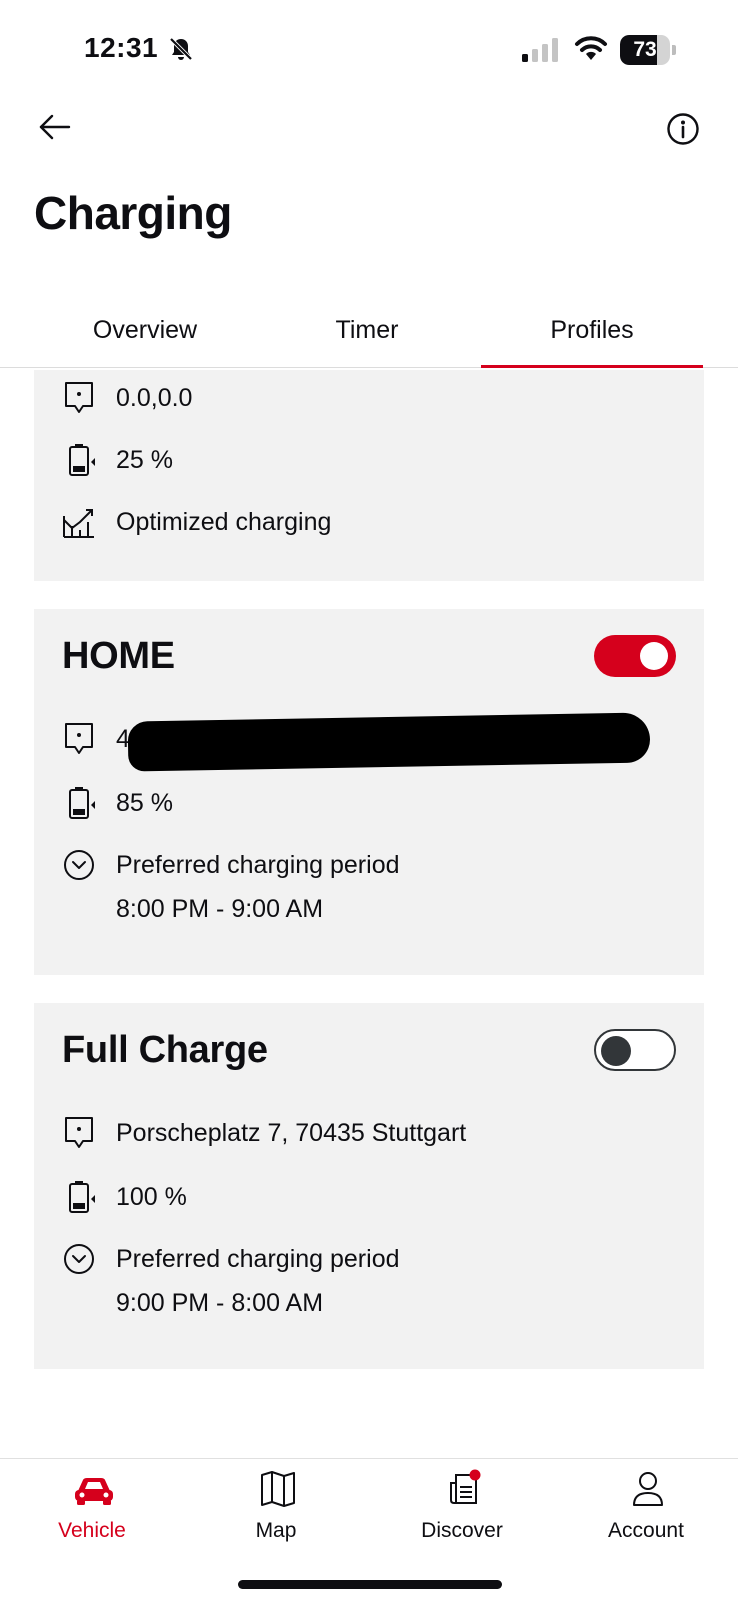 This screenshot has height=1600, width=738. I want to click on profile-toggle-home, so click(635, 656).